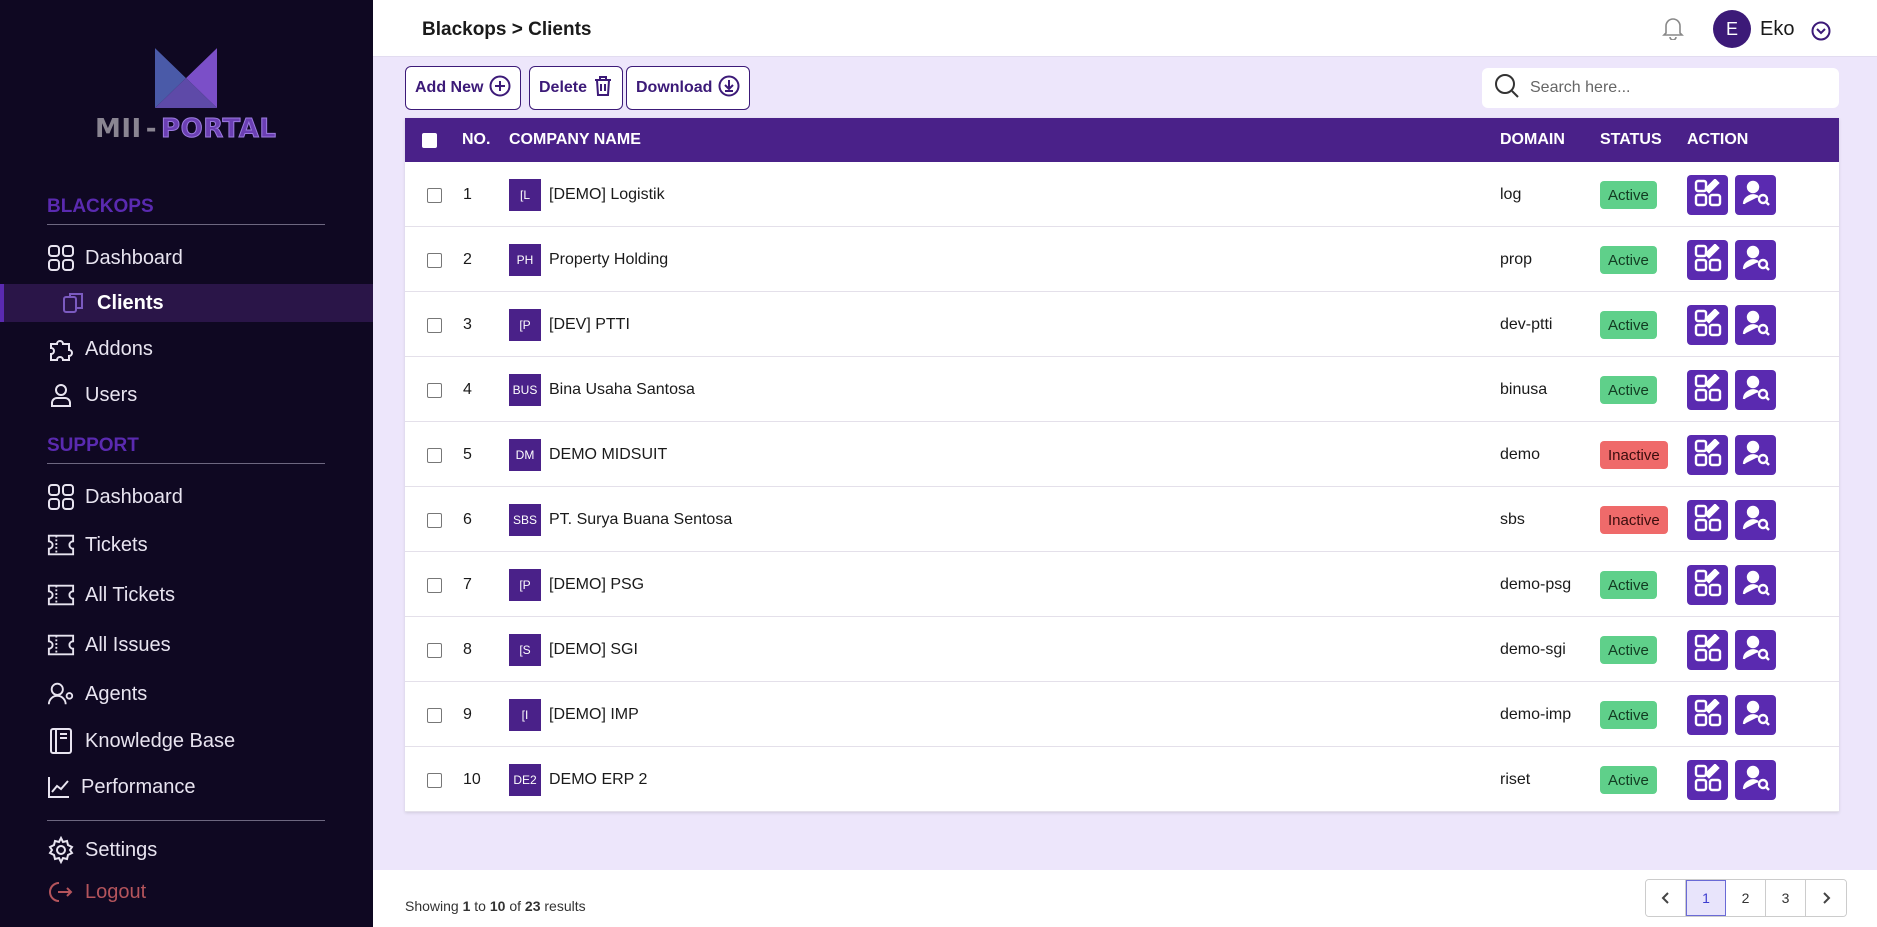  What do you see at coordinates (1122, 584) in the screenshot?
I see `table-row: 7 [P [DEMO] PSG demo-psg Active` at bounding box center [1122, 584].